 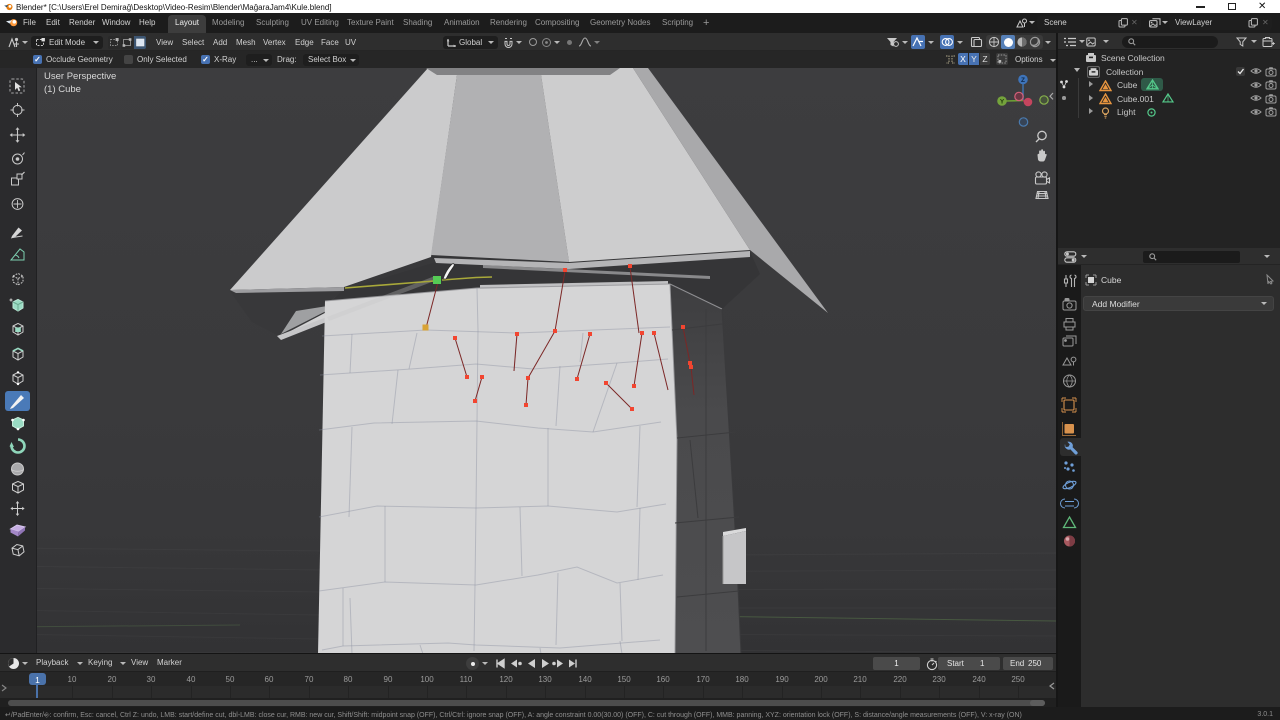 I want to click on svg-text: Y, so click(x=1002, y=102).